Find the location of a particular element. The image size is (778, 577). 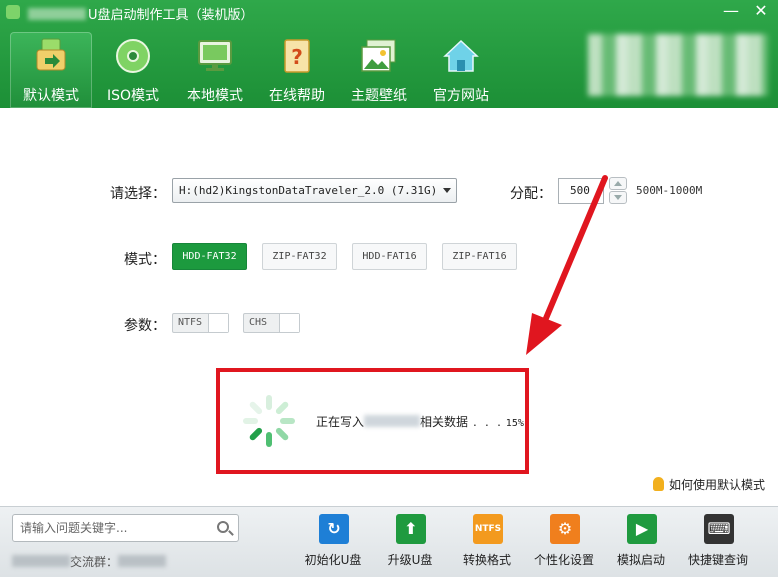

disc-icon is located at coordinates (133, 56).